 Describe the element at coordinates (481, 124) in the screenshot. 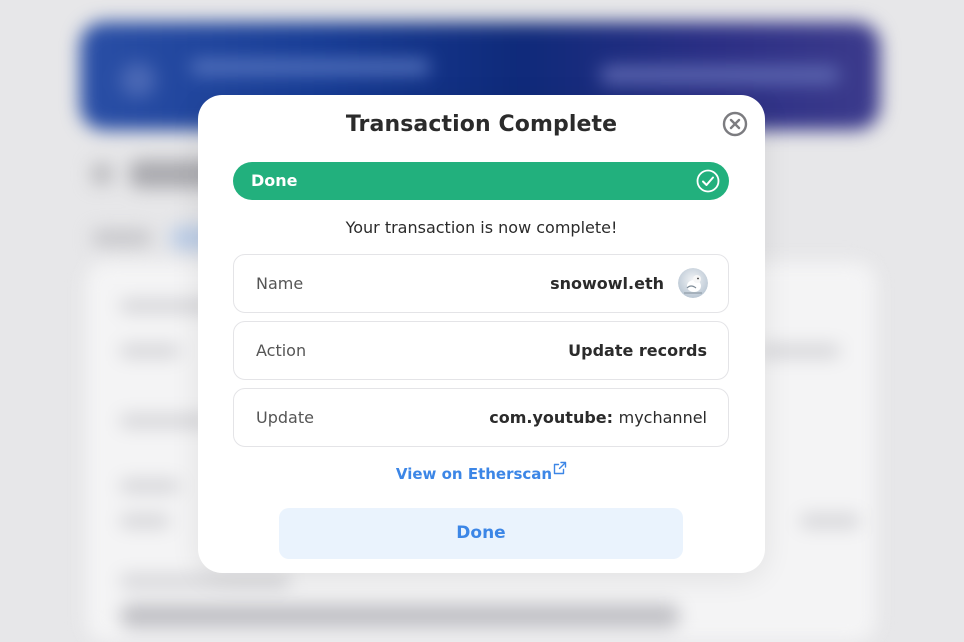

I see `modal-title: Transaction Complete` at that location.